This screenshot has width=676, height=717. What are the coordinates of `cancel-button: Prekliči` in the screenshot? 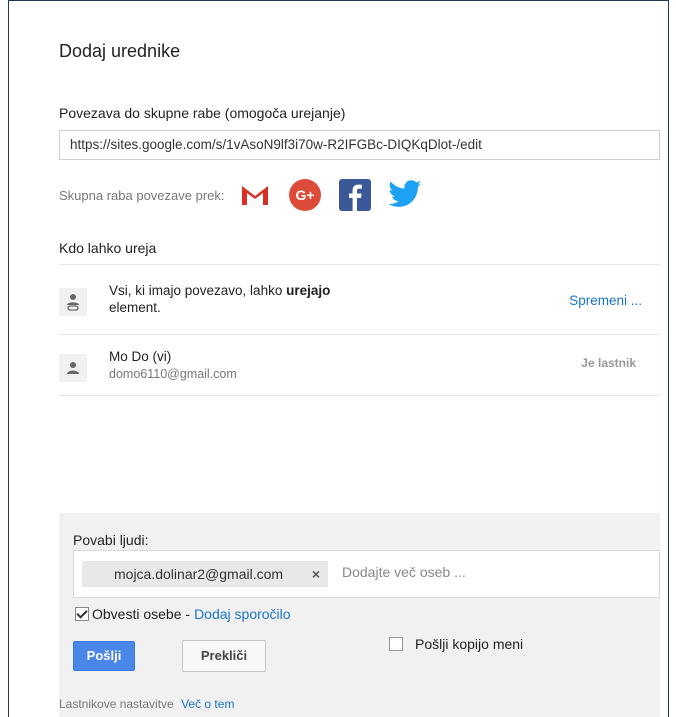 It's located at (224, 656).